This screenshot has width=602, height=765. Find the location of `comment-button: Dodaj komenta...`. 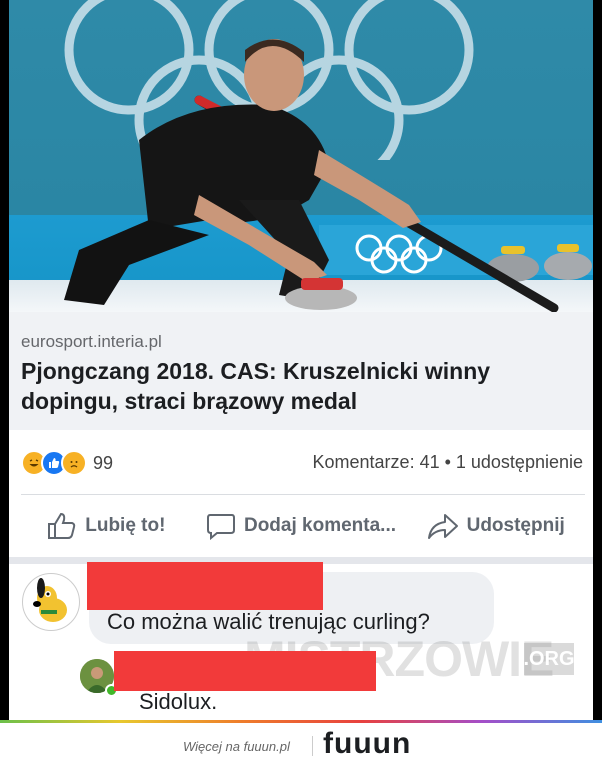

comment-button: Dodaj komenta... is located at coordinates (301, 526).